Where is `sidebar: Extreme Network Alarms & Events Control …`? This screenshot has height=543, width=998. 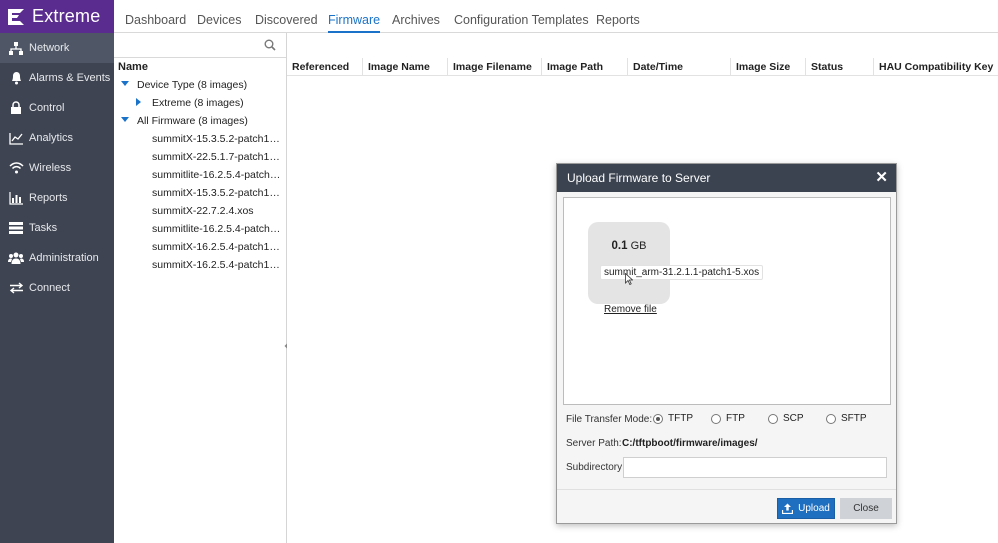
sidebar: Extreme Network Alarms & Events Control … is located at coordinates (57, 271).